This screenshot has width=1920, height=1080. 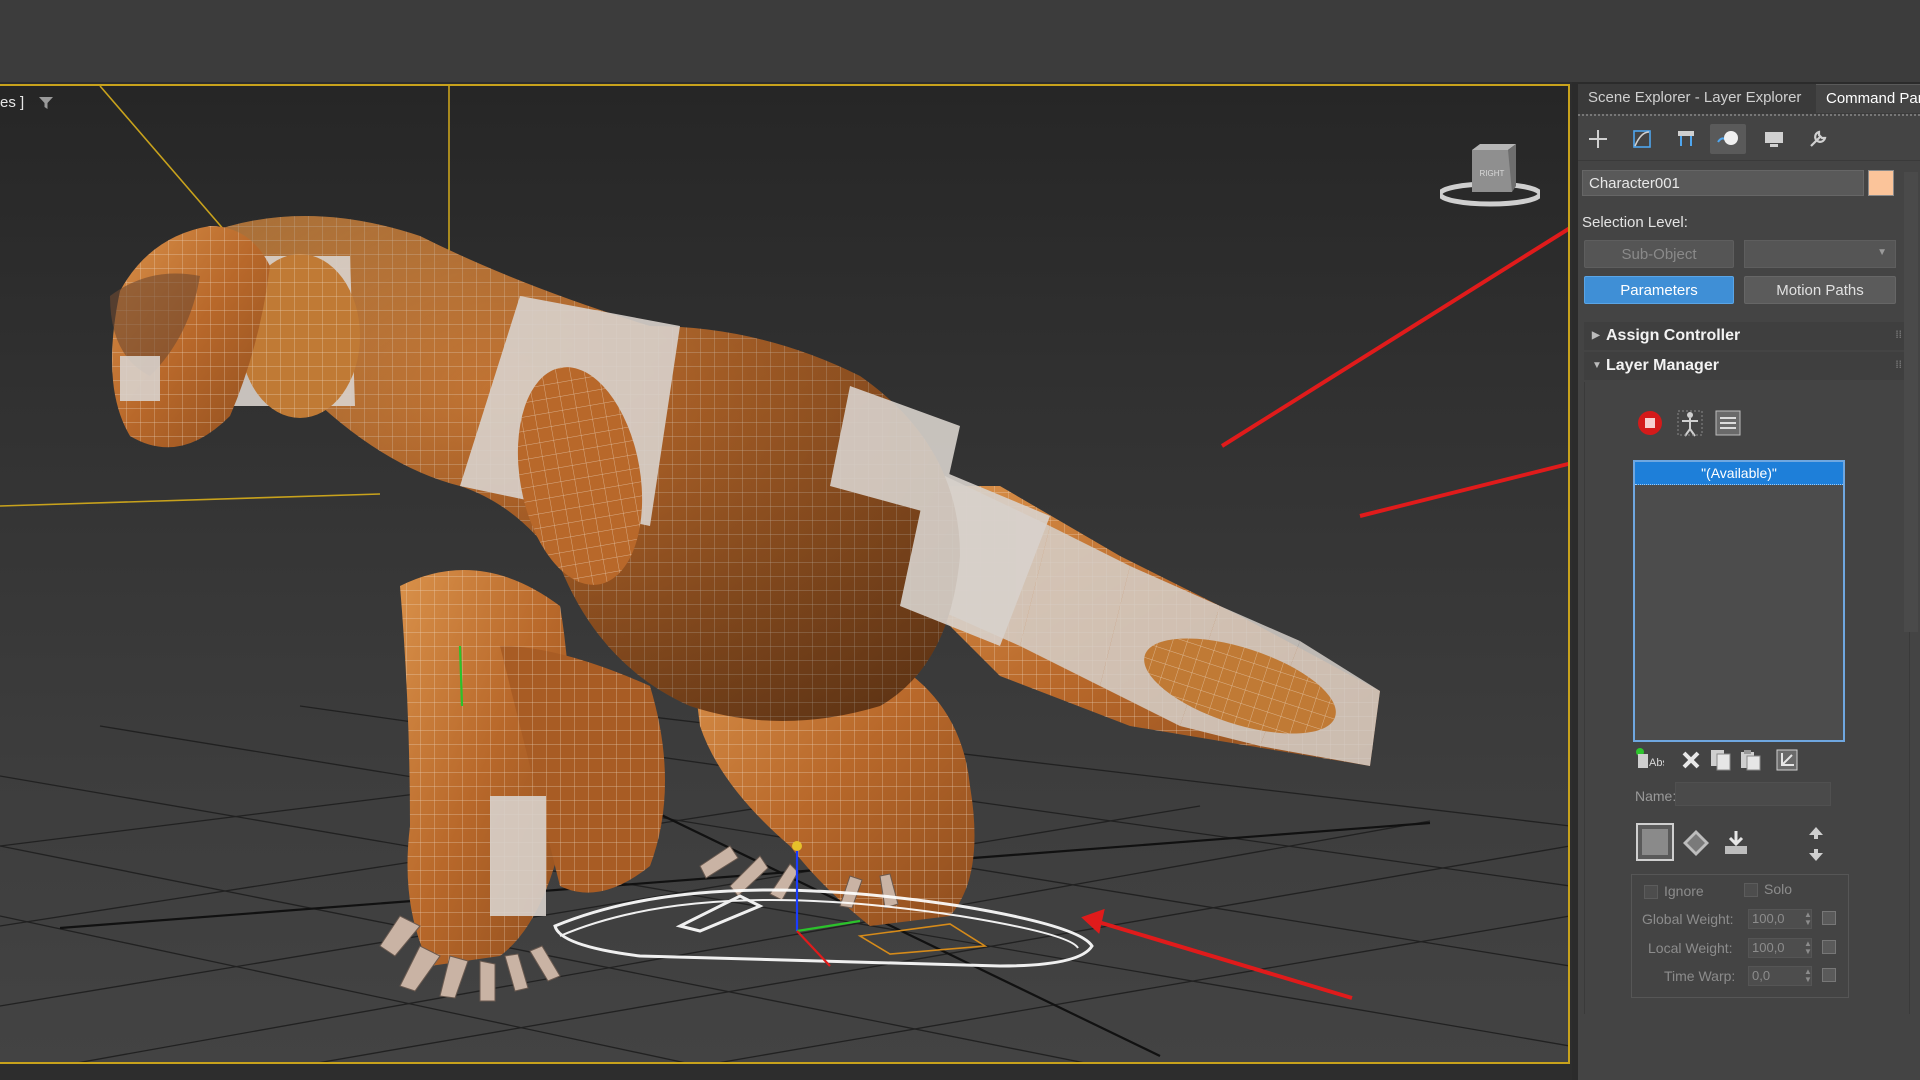 What do you see at coordinates (1723, 183) in the screenshot?
I see `object-name-field` at bounding box center [1723, 183].